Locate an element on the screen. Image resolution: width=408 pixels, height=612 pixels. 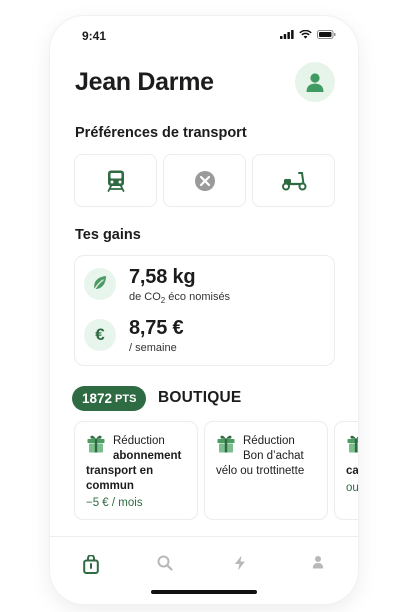
shop-item-price: ou is located at coordinates (352, 488).